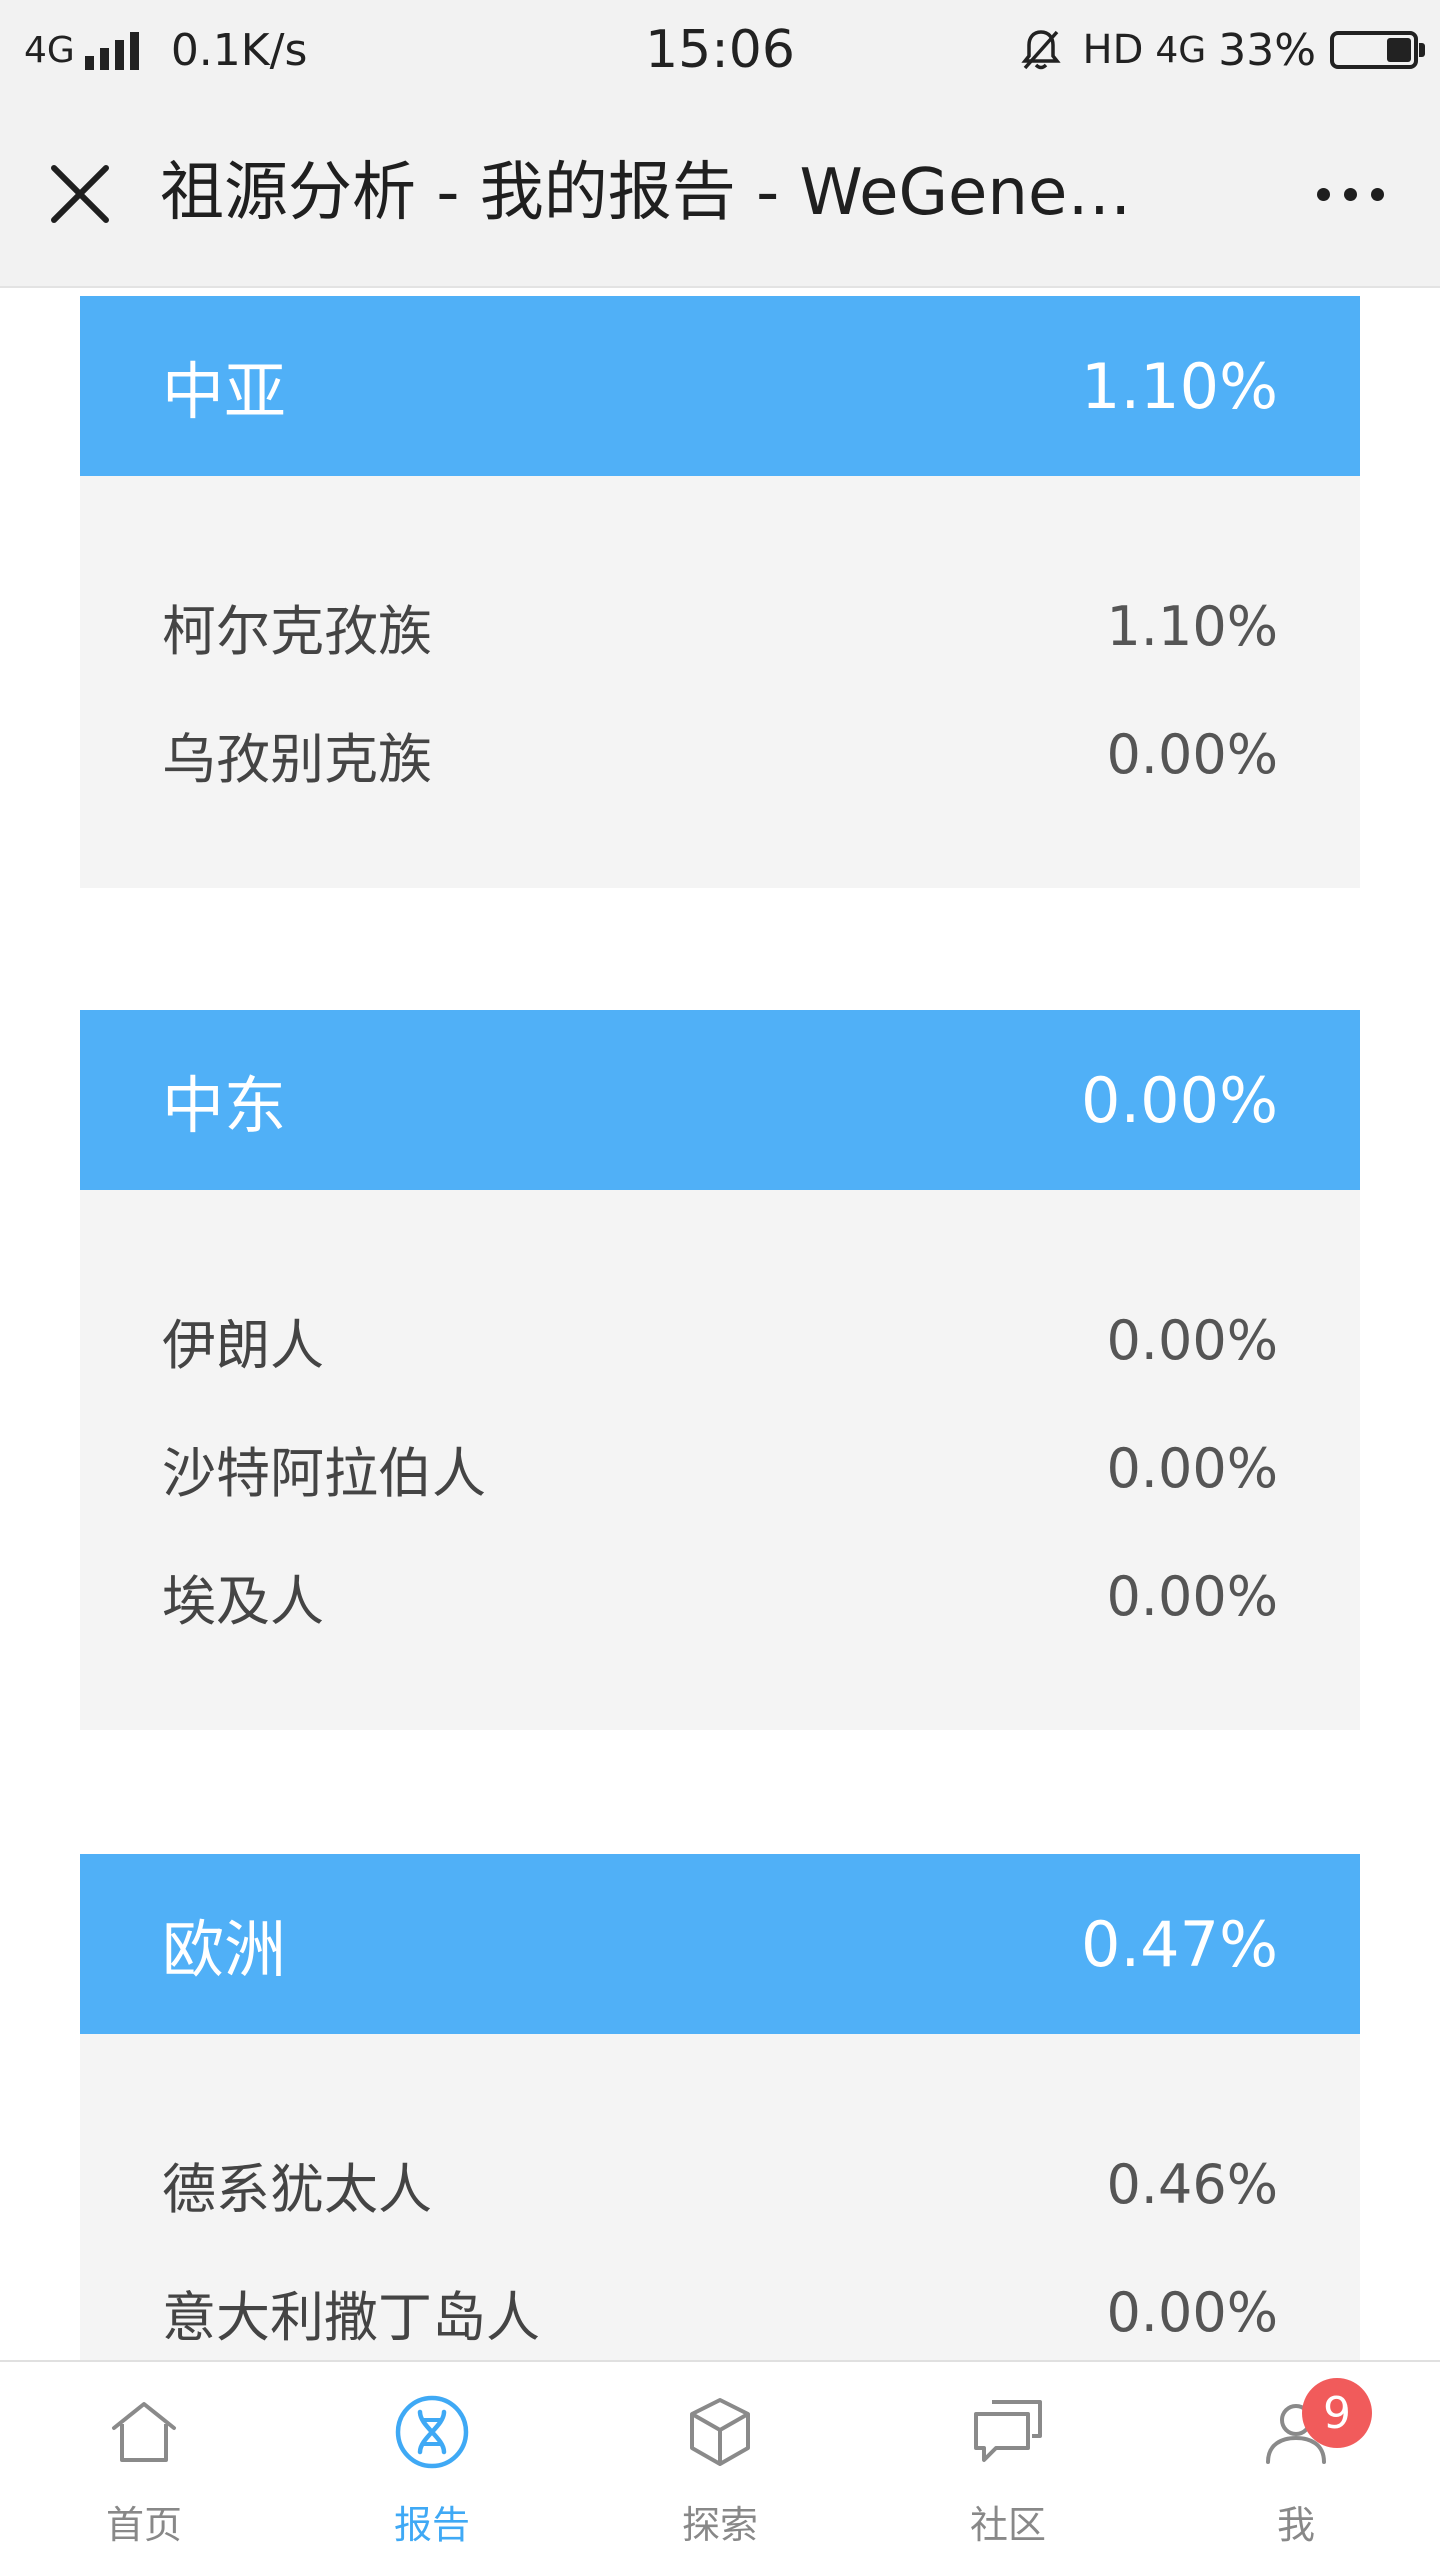  I want to click on region-body: 柯尔克孜族 1.10% 乌孜别克族 0.00%, so click(720, 682).